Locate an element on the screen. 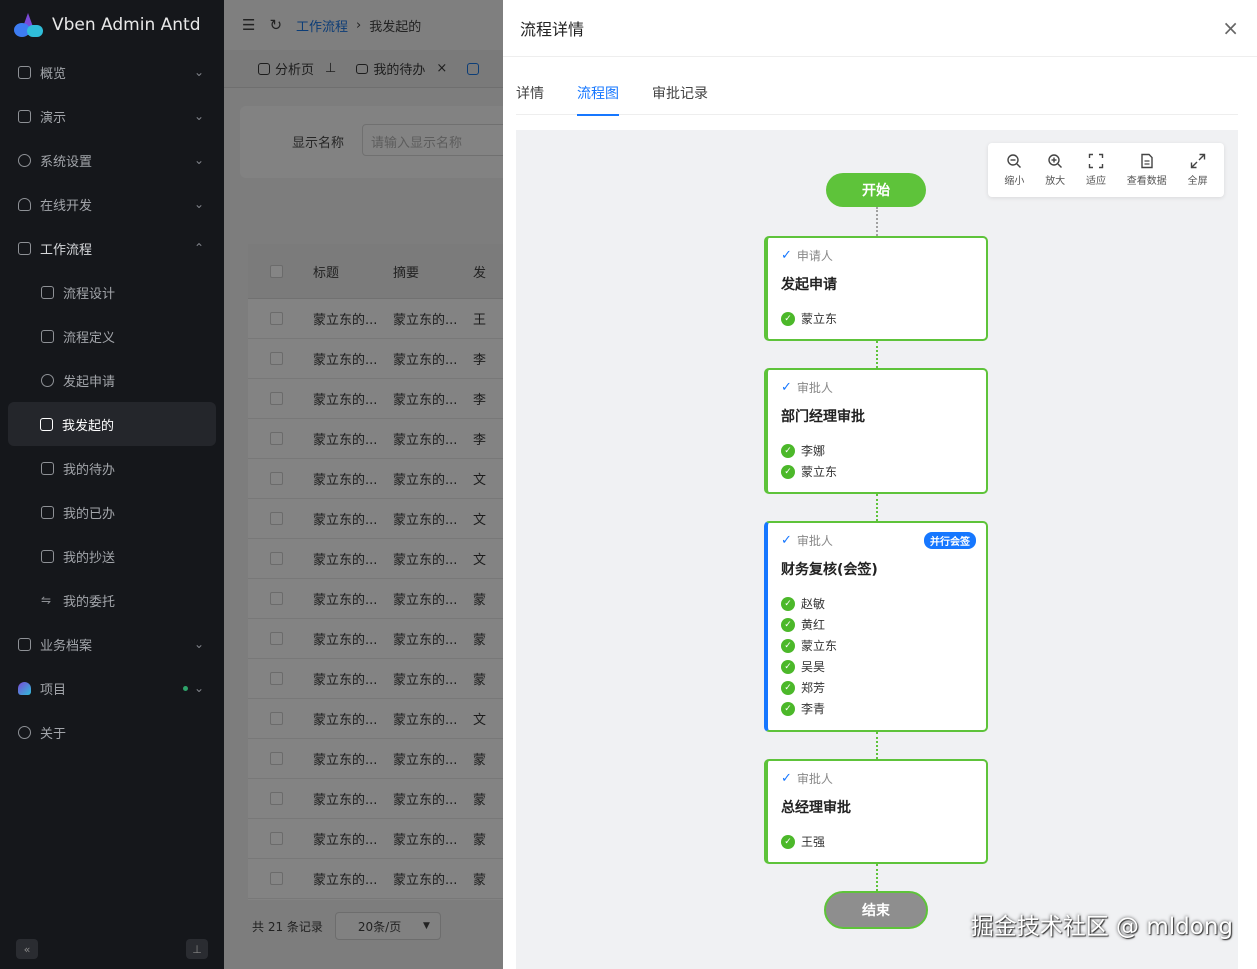 This screenshot has width=1257, height=969. fit-view-button: 适应 is located at coordinates (1096, 170).